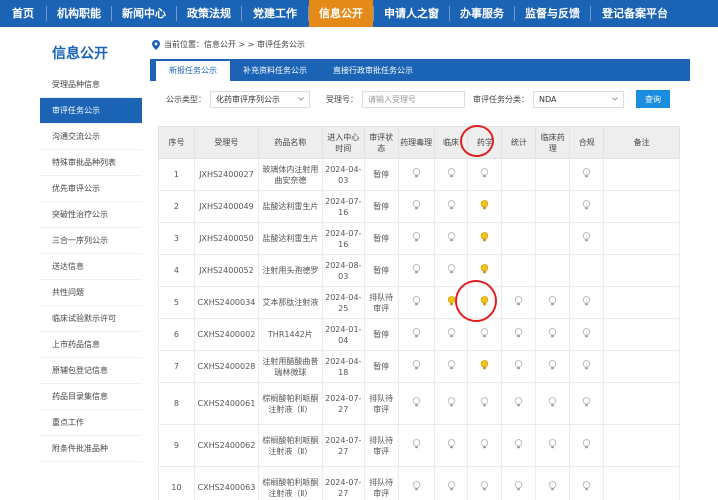 This screenshot has width=718, height=500. What do you see at coordinates (91, 215) in the screenshot?
I see `sidebar-item: 突破性治疗公示` at bounding box center [91, 215].